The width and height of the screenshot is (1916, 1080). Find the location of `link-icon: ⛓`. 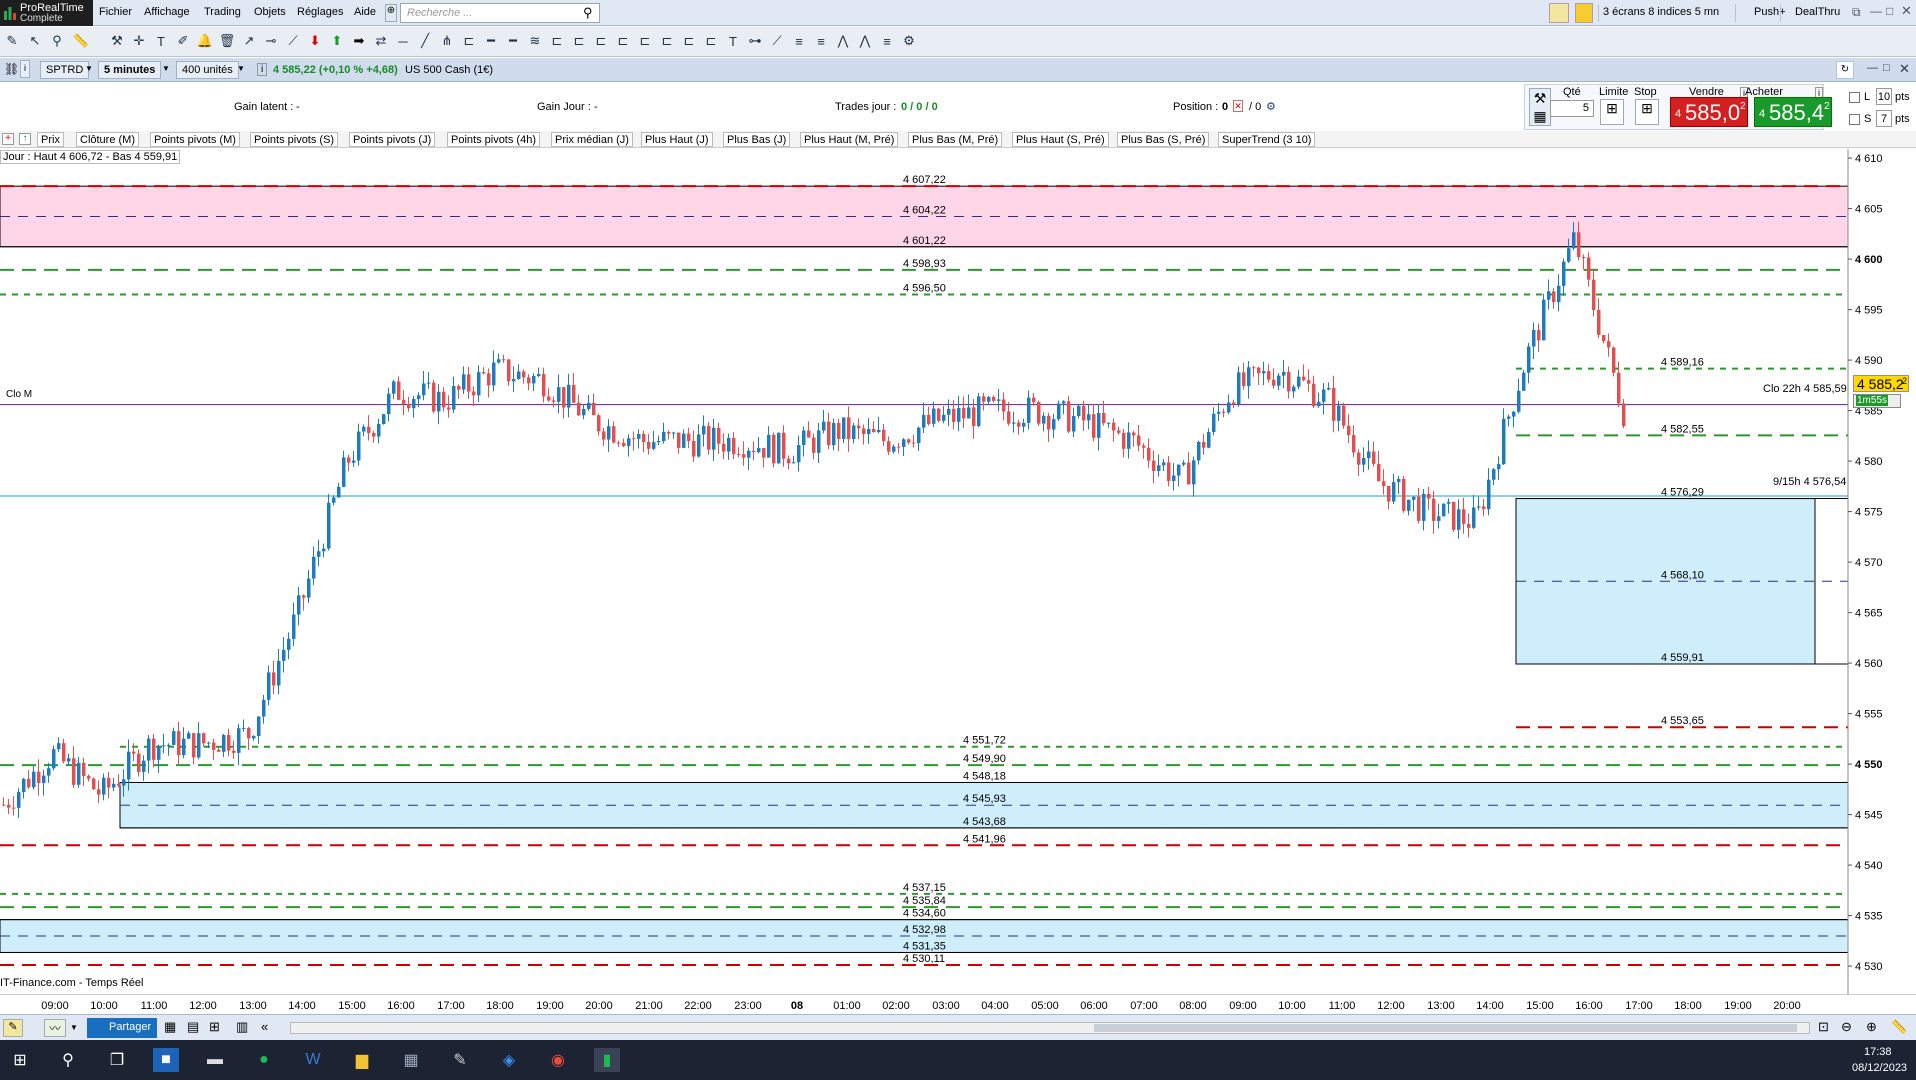

link-icon: ⛓ is located at coordinates (11, 69).